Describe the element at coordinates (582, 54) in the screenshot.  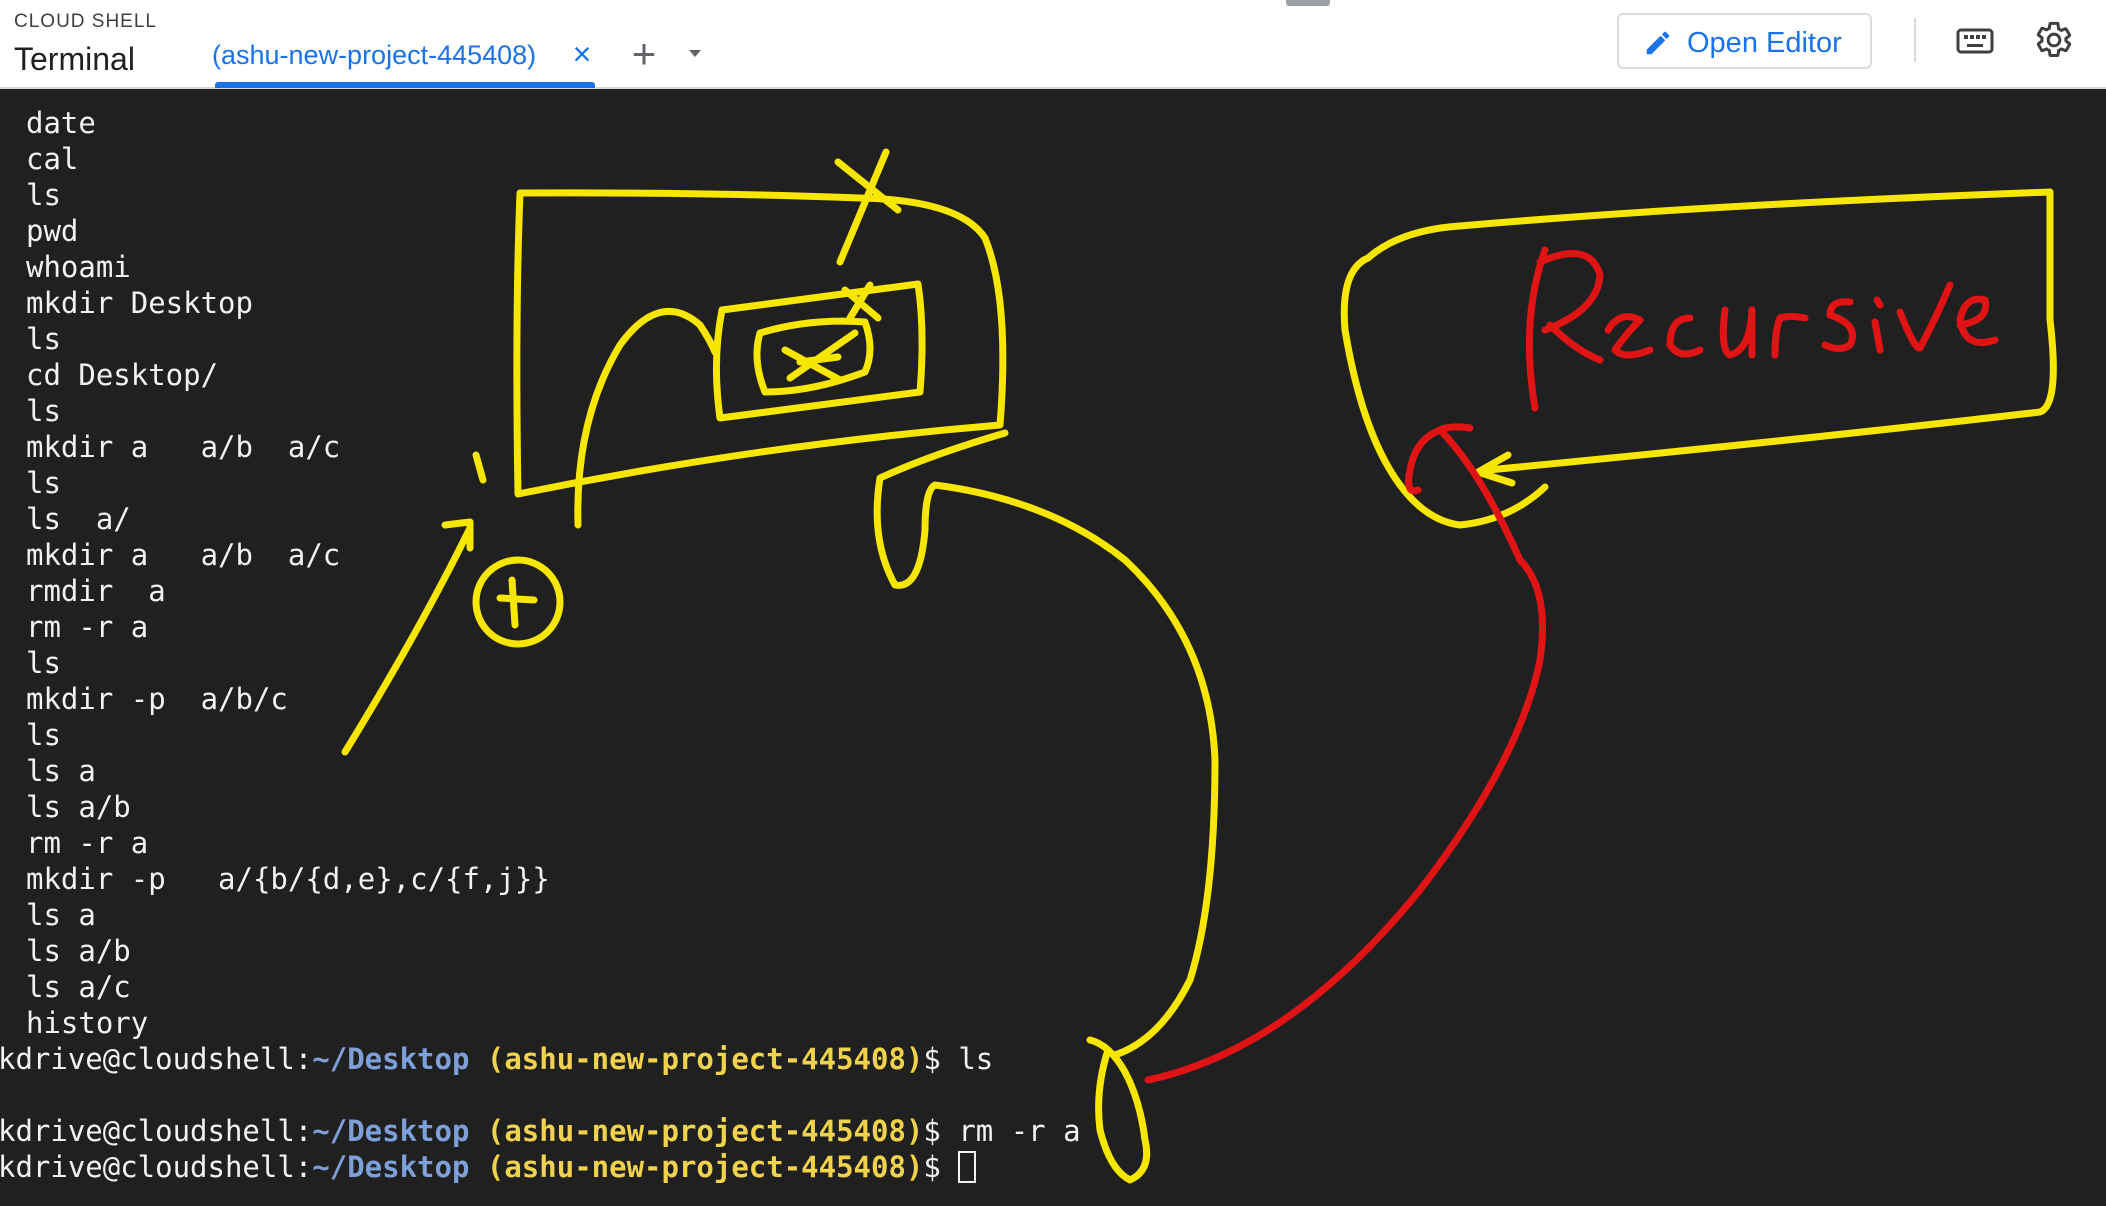
I see `close-icon: ×` at that location.